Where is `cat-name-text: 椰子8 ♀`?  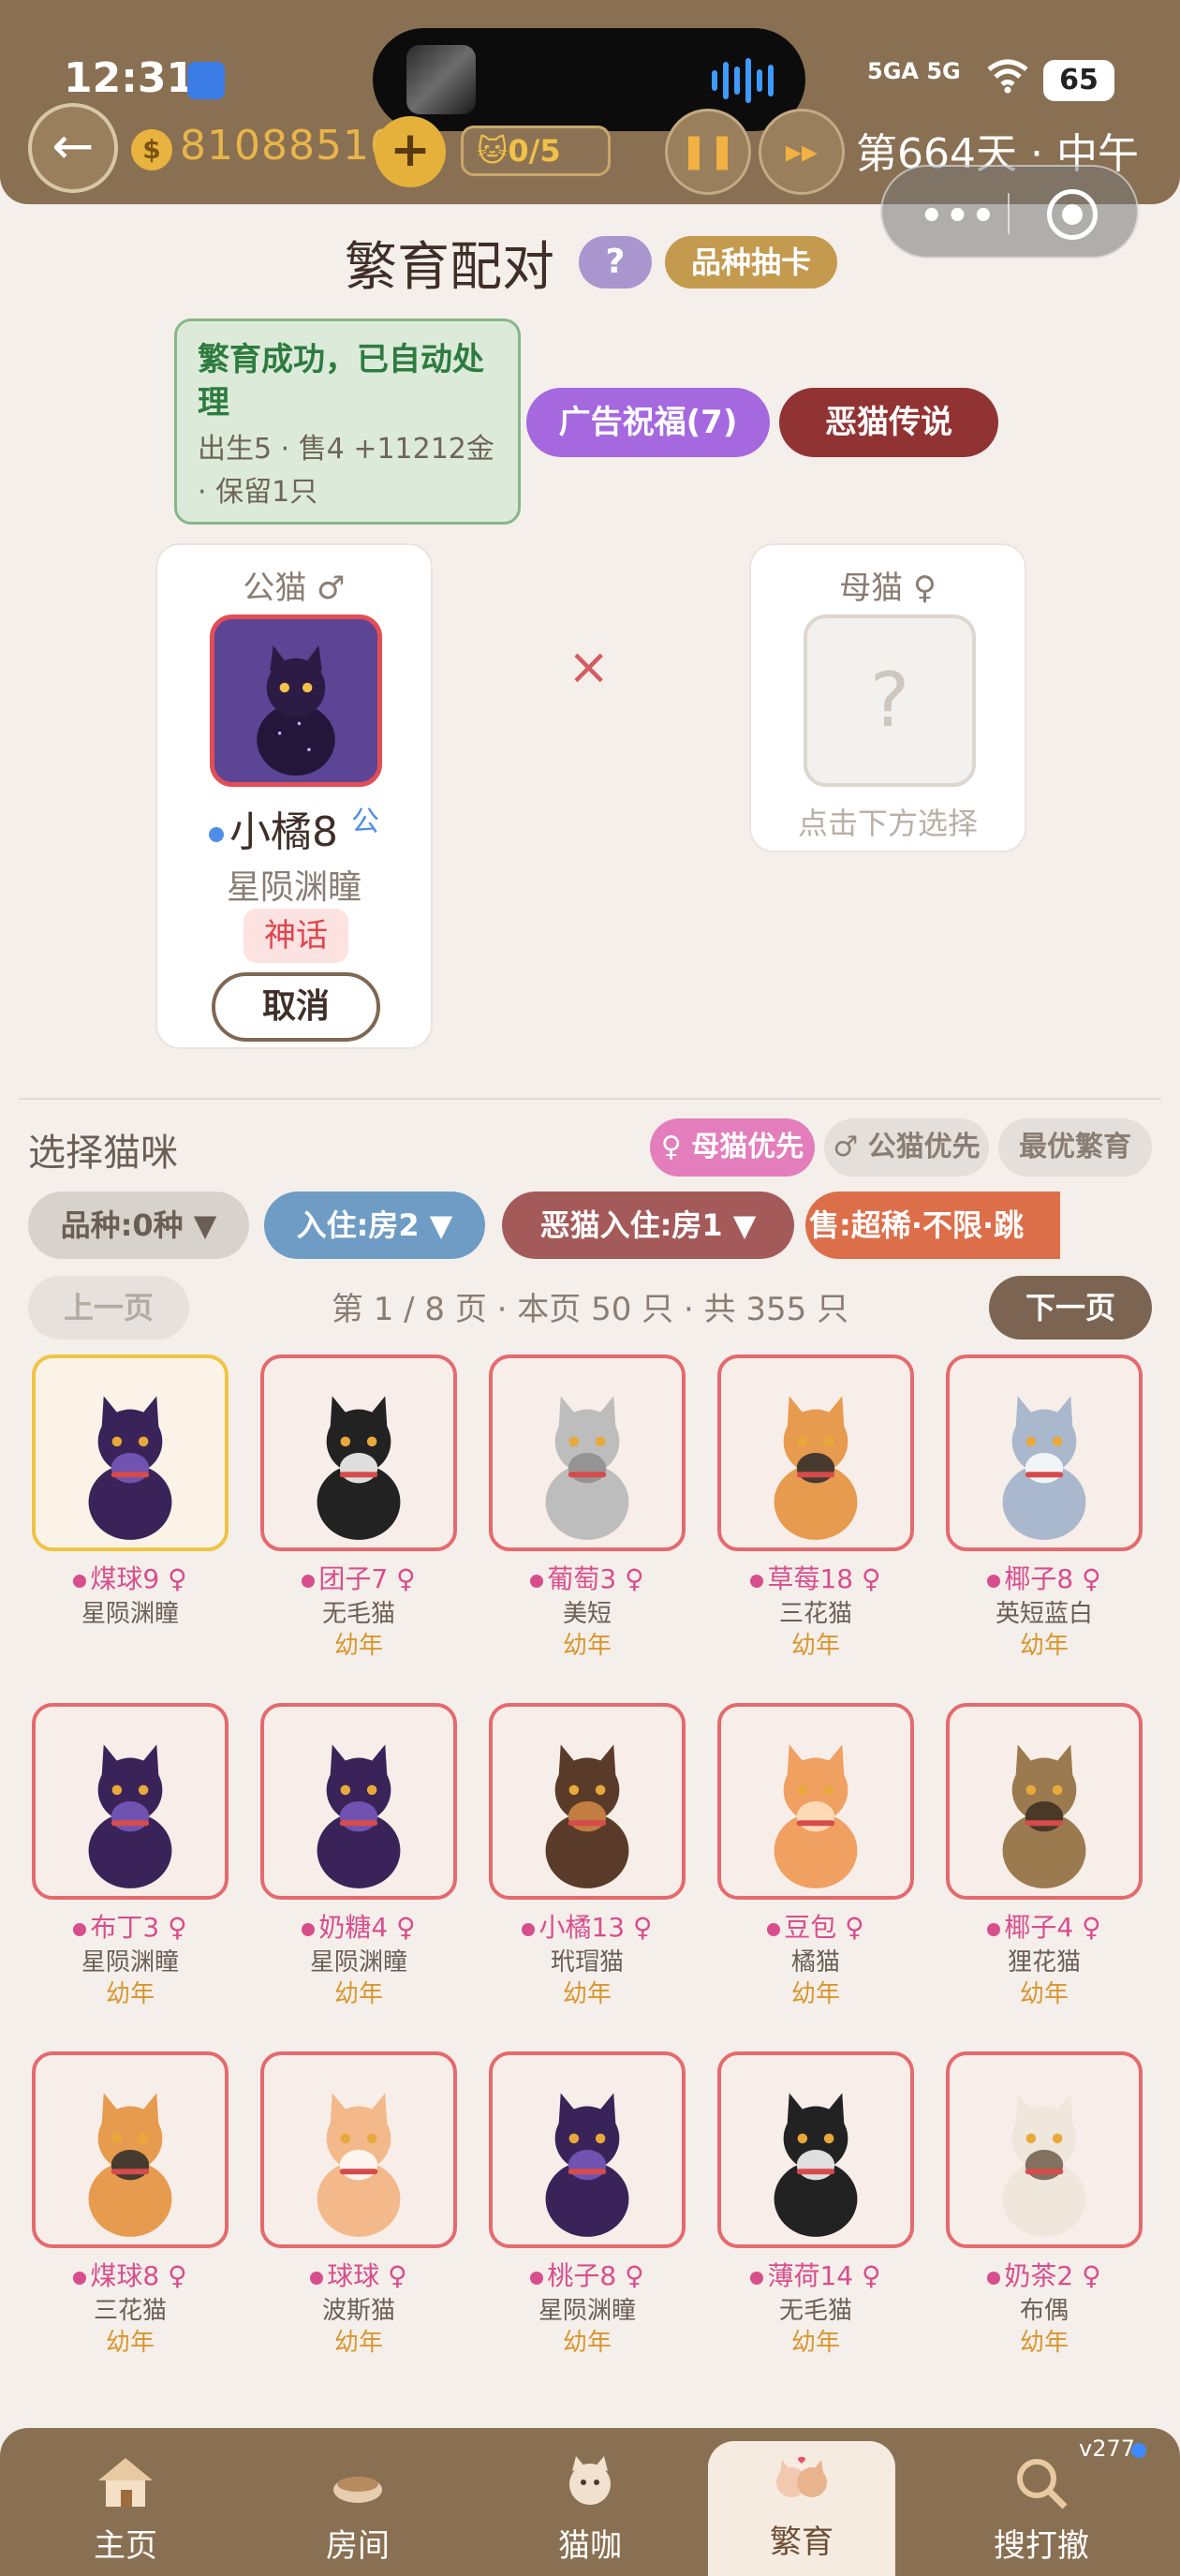
cat-name-text: 椰子8 ♀ is located at coordinates (1052, 1578).